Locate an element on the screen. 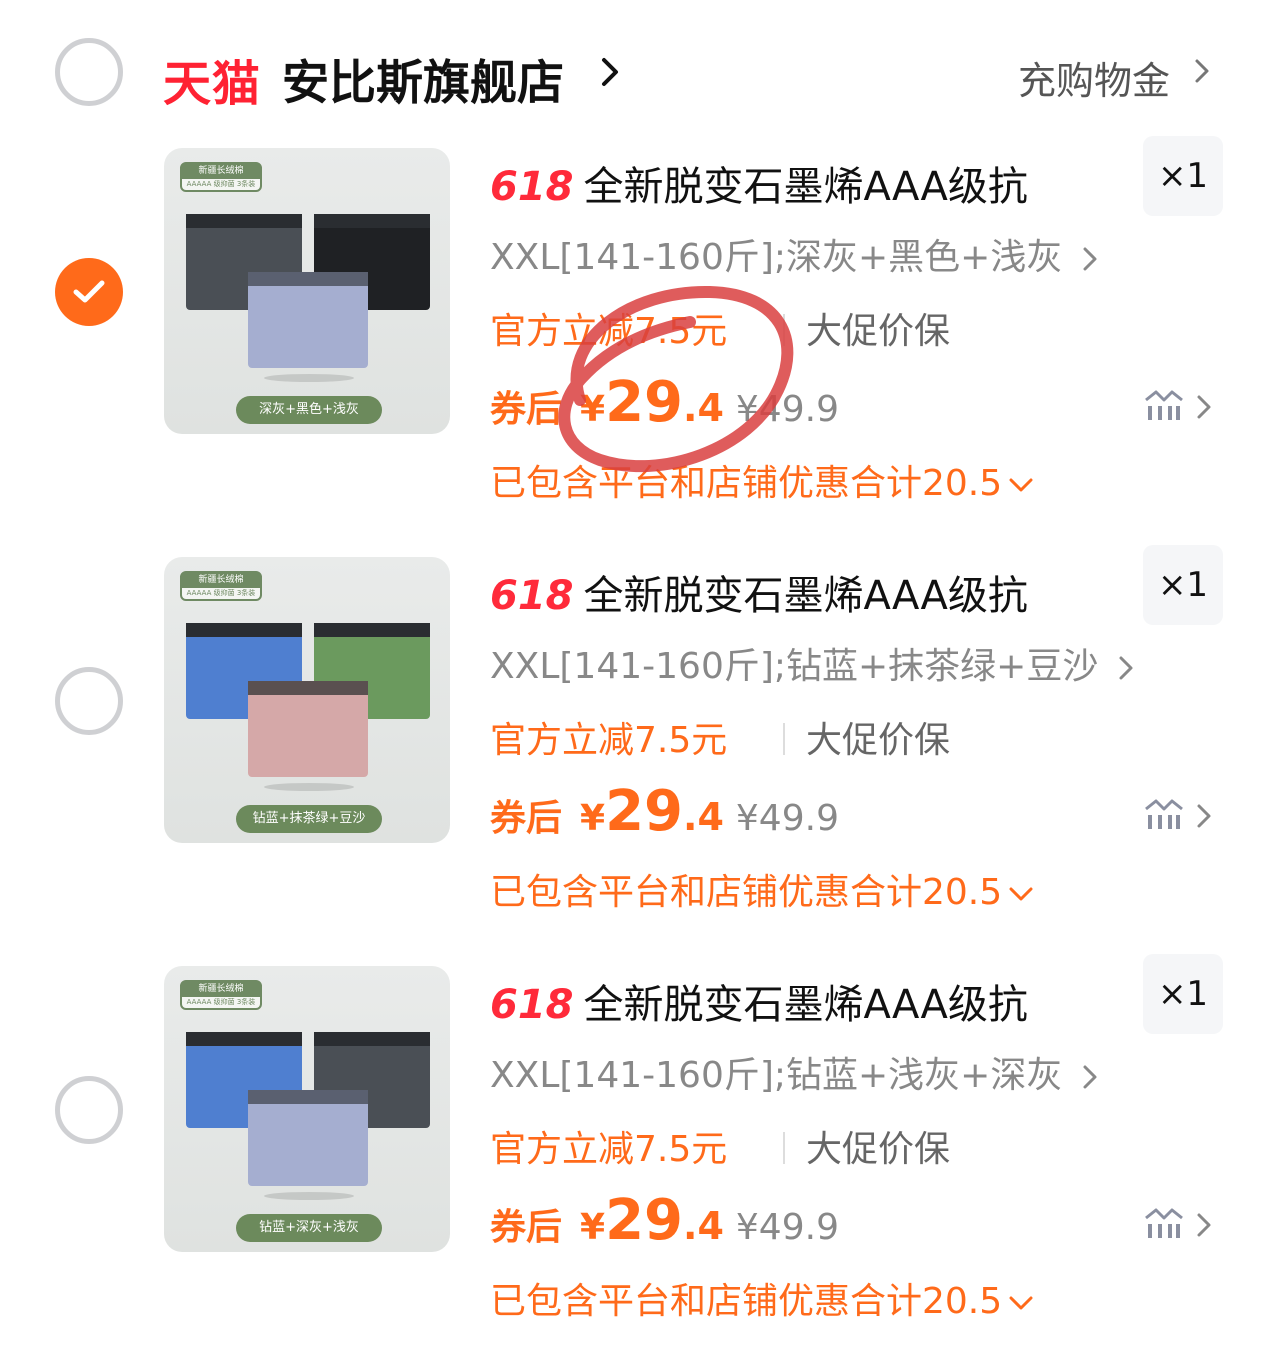 This screenshot has width=1279, height=1349. hand-drawn-circle-annotation is located at coordinates (676, 379).